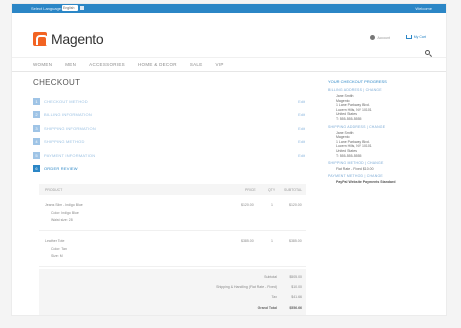 The width and height of the screenshot is (461, 328). What do you see at coordinates (383, 37) in the screenshot?
I see `account-label: Account` at bounding box center [383, 37].